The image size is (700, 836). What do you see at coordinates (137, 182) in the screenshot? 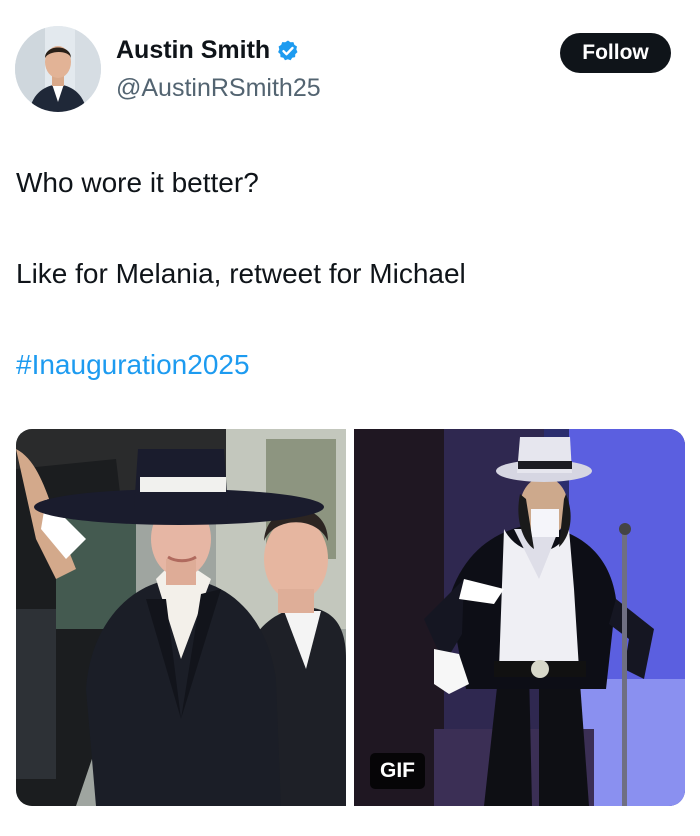
I see `tweet-text-line-1: Who wore it better?` at bounding box center [137, 182].